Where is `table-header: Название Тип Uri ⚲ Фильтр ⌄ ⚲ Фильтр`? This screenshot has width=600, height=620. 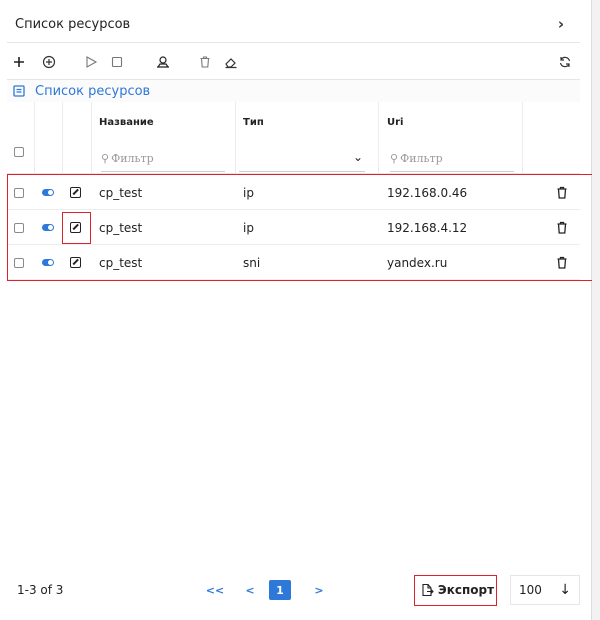 table-header: Название Тип Uri ⚲ Фильтр ⌄ ⚲ Фильтр is located at coordinates (293, 138).